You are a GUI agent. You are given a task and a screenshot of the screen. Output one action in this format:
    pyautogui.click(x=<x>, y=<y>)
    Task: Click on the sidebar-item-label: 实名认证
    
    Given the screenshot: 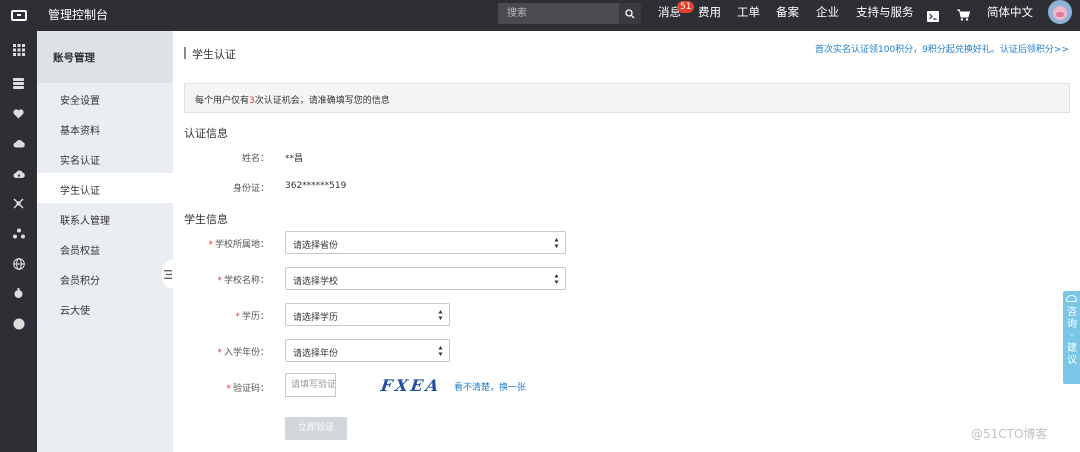 What is the action you would take?
    pyautogui.click(x=80, y=161)
    